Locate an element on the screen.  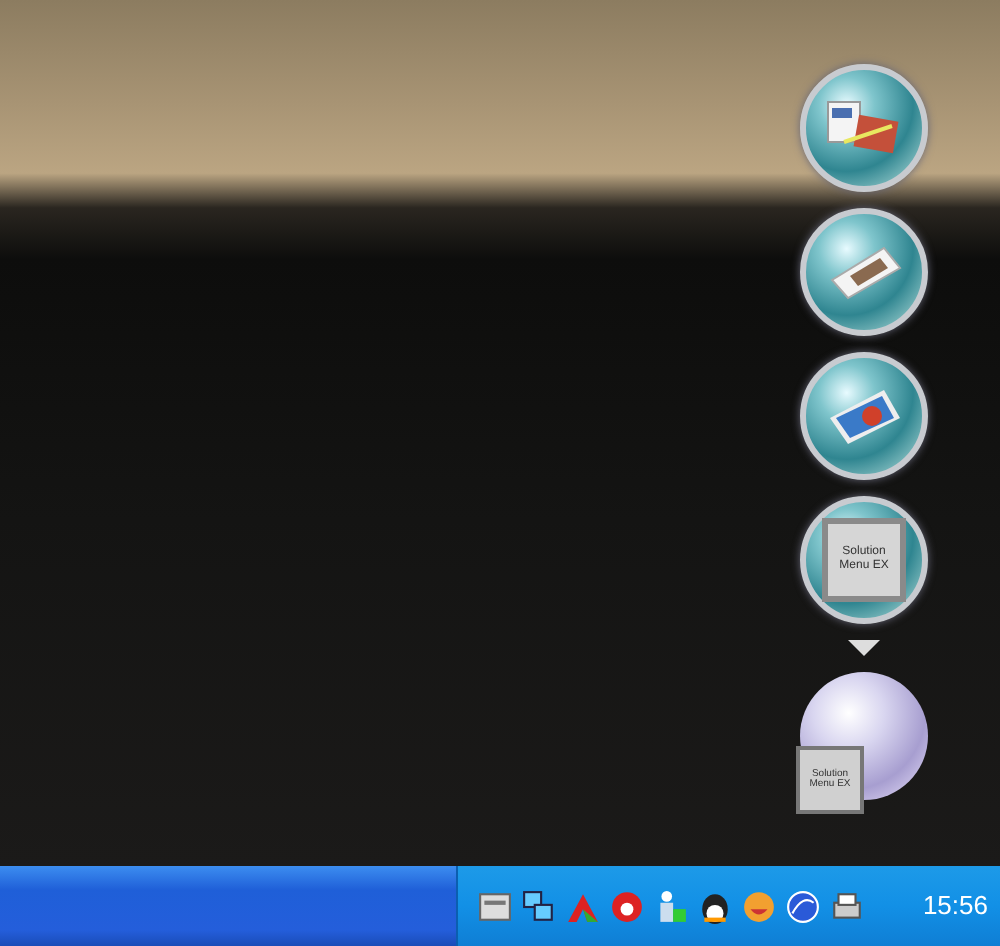
expand-arrow-icon is located at coordinates (864, 648).